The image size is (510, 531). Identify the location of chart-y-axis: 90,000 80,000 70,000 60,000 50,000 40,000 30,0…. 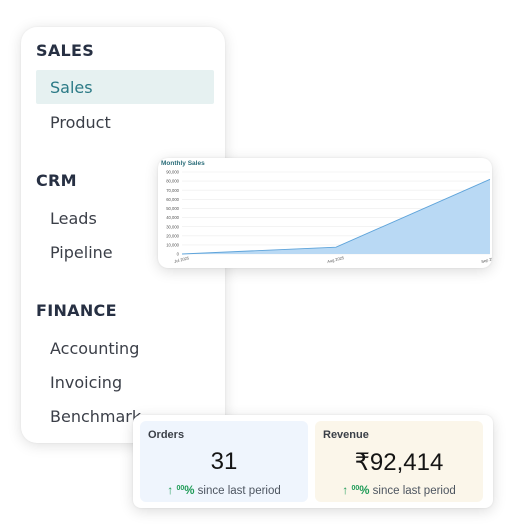
(172, 213).